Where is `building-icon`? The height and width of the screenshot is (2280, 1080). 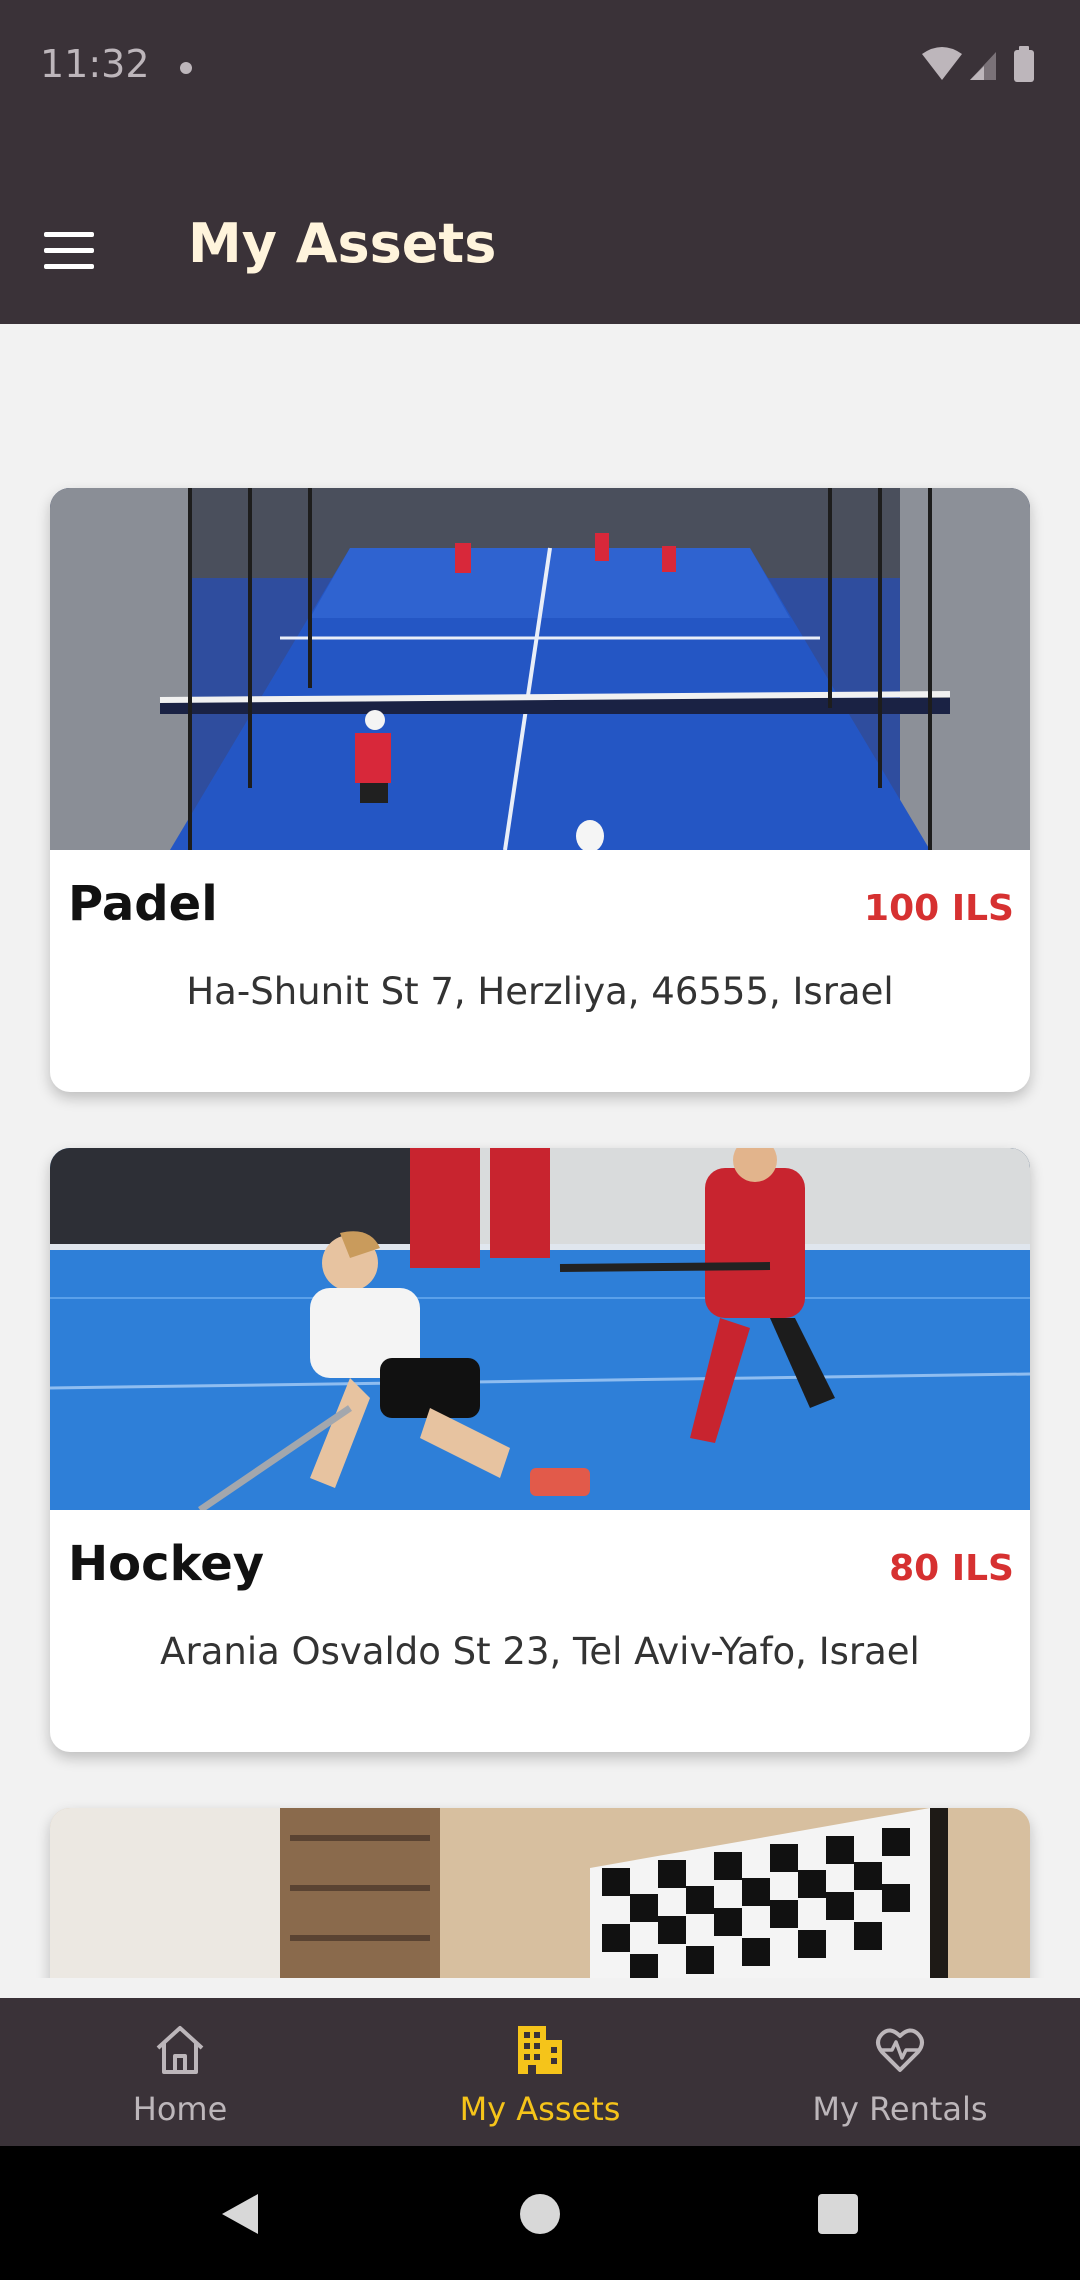 building-icon is located at coordinates (540, 2050).